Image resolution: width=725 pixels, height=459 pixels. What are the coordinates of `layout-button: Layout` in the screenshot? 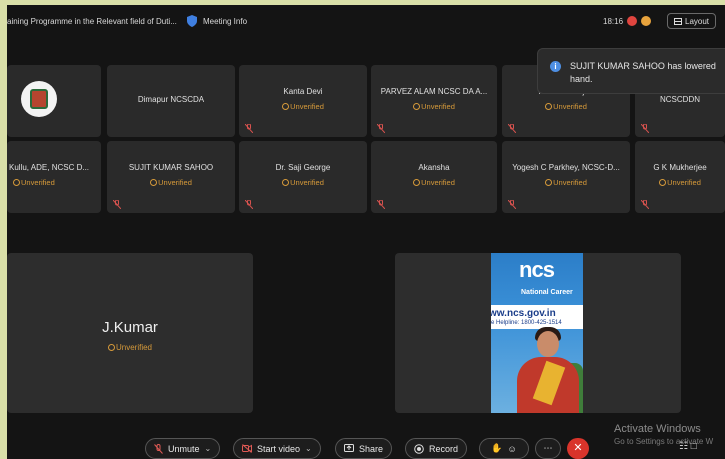 It's located at (692, 21).